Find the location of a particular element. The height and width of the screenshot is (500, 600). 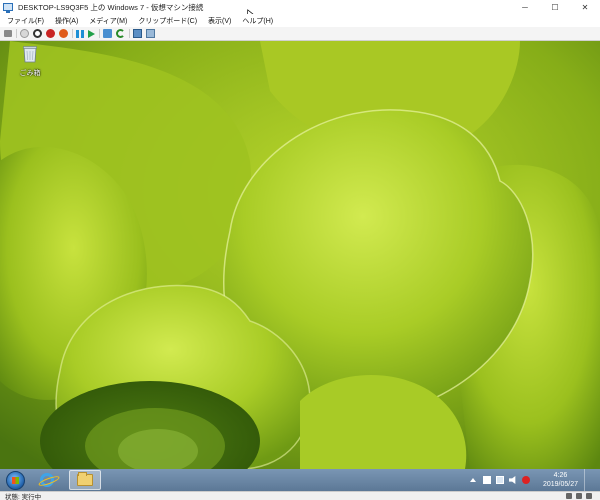

start-button is located at coordinates (15, 480).